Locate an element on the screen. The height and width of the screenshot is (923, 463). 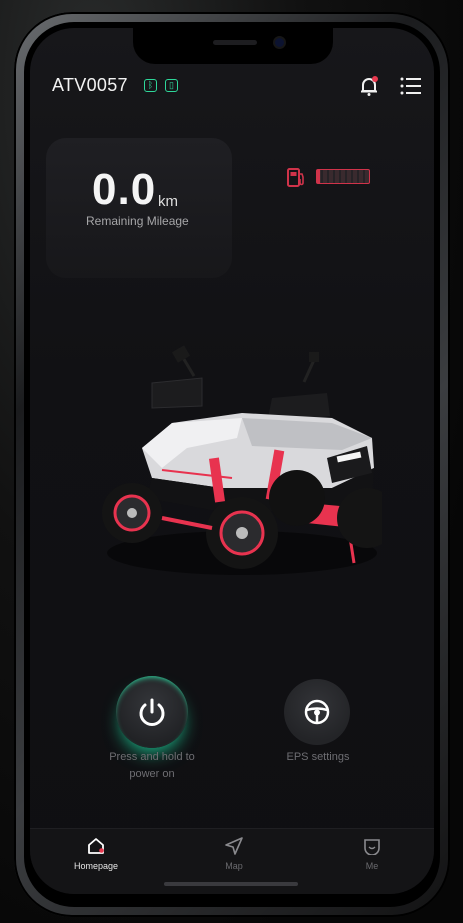
home-indicator is located at coordinates (231, 884).